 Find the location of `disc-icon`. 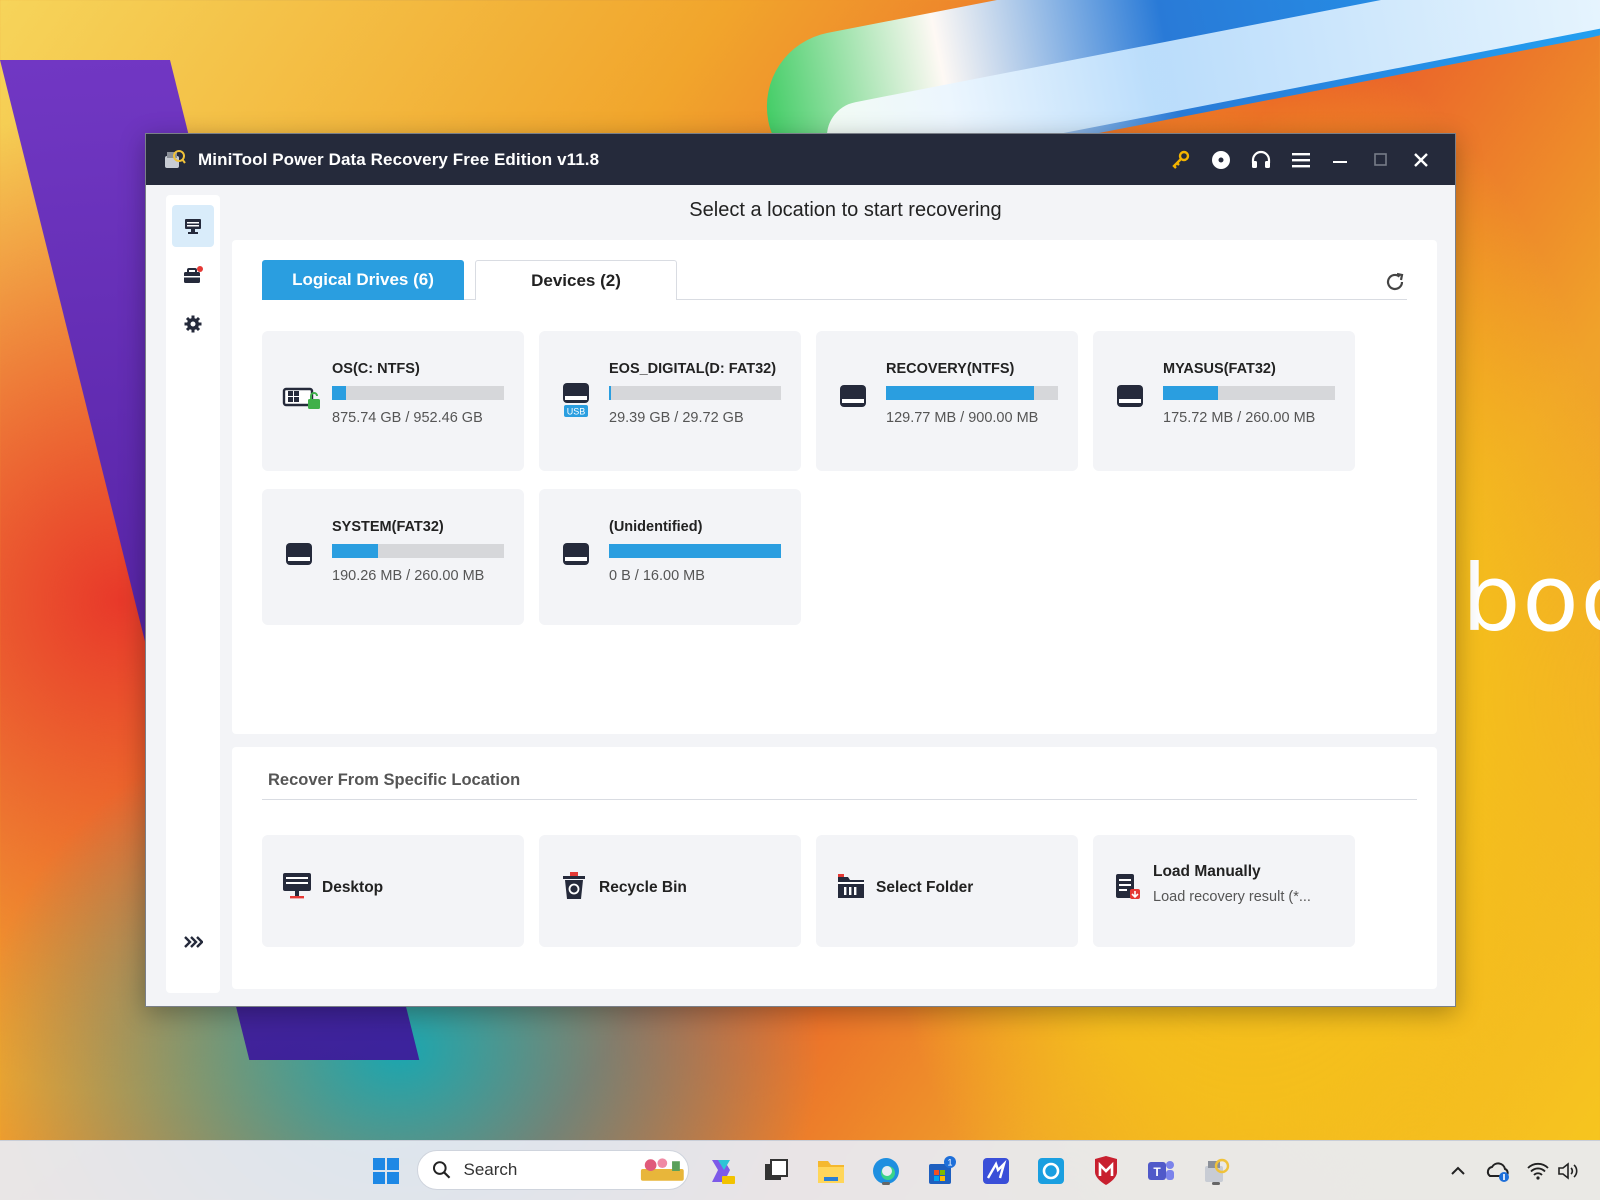

disc-icon is located at coordinates (1221, 160).